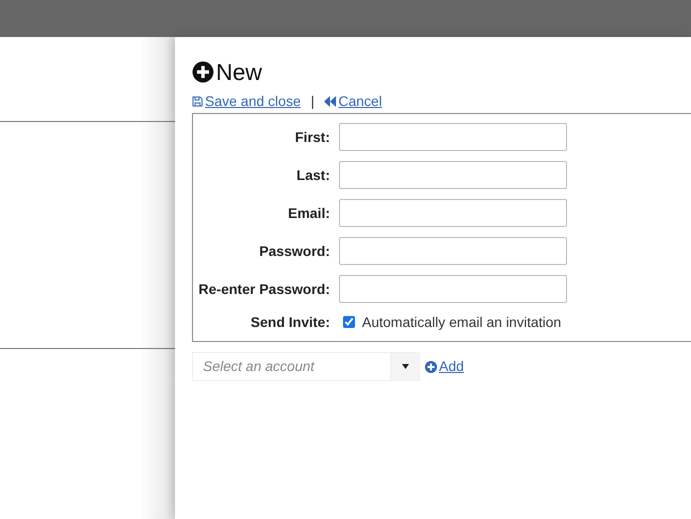  I want to click on double-back-arrow-icon, so click(330, 101).